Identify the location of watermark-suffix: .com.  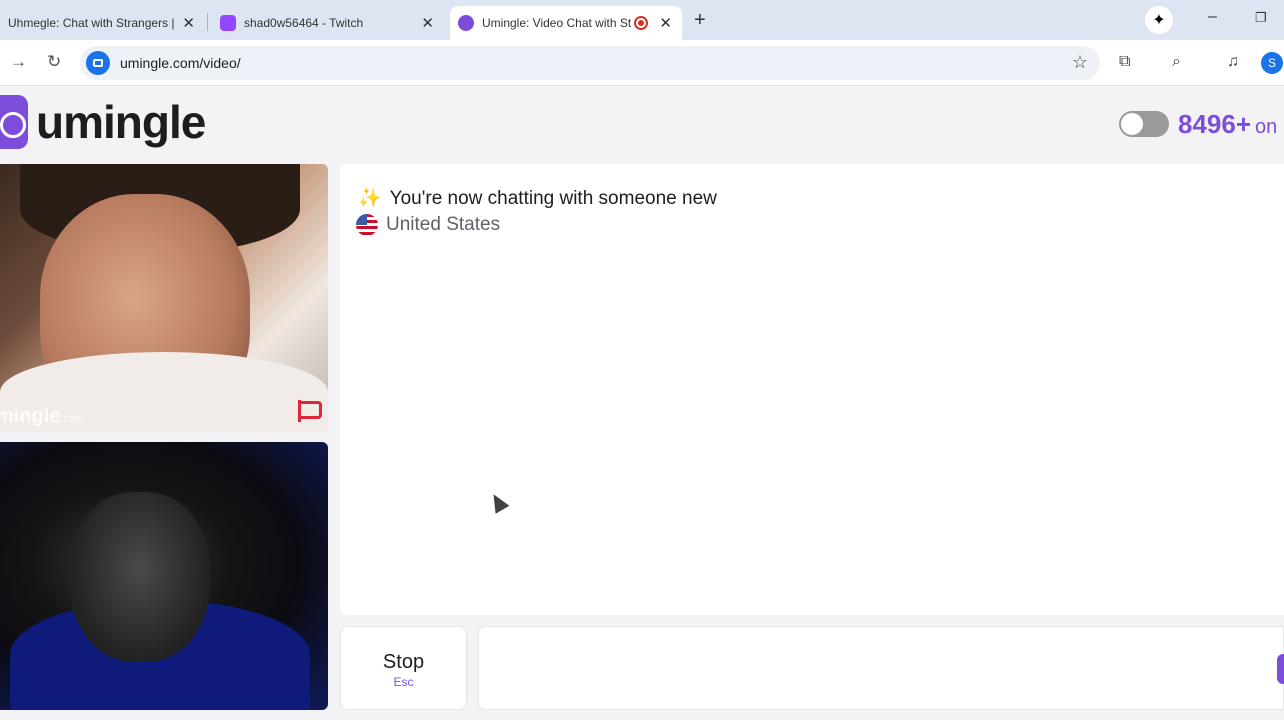
(72, 419).